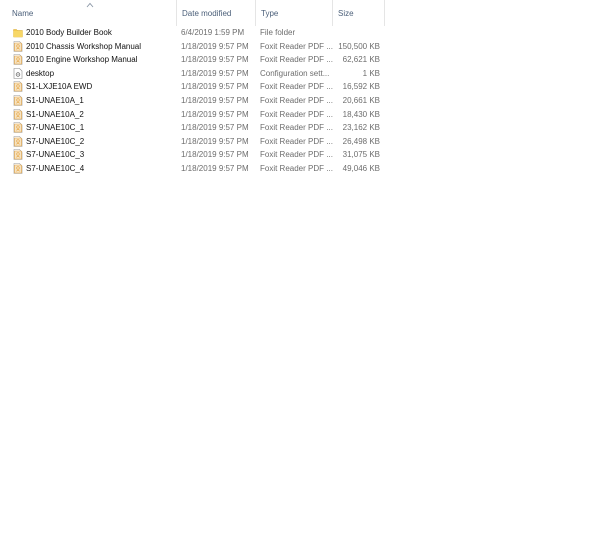 Image resolution: width=600 pixels, height=548 pixels. Describe the element at coordinates (361, 128) in the screenshot. I see `file-size: 23,162 KB` at that location.